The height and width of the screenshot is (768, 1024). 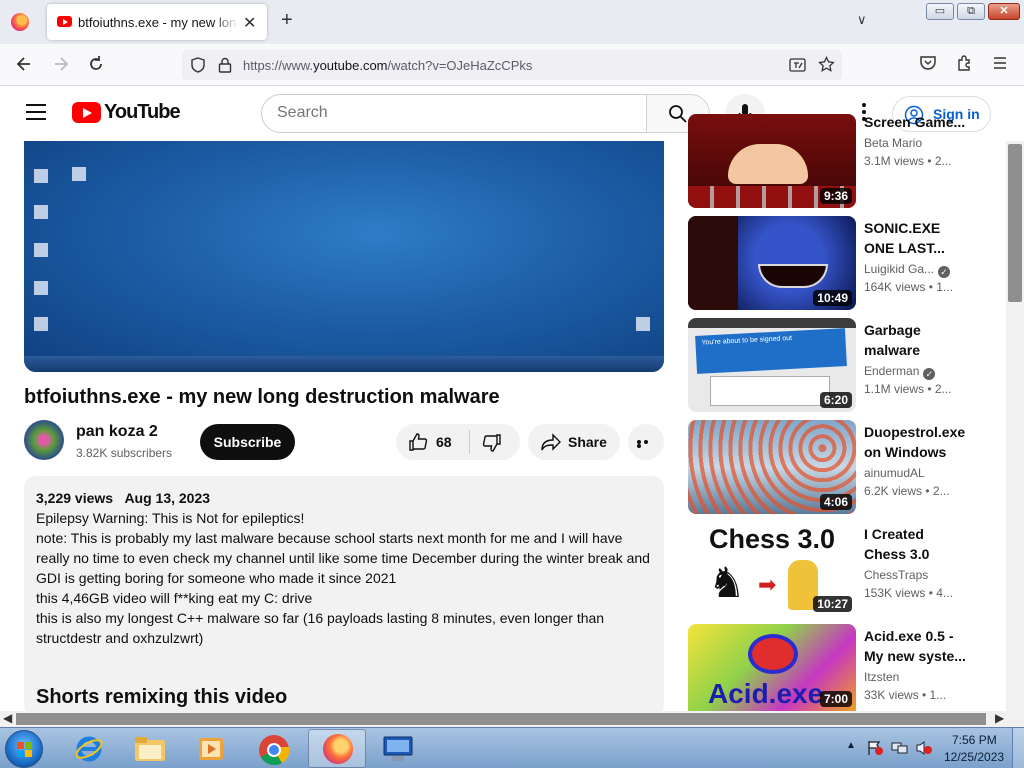 What do you see at coordinates (835, 400) in the screenshot?
I see `video-duration: 6:20` at bounding box center [835, 400].